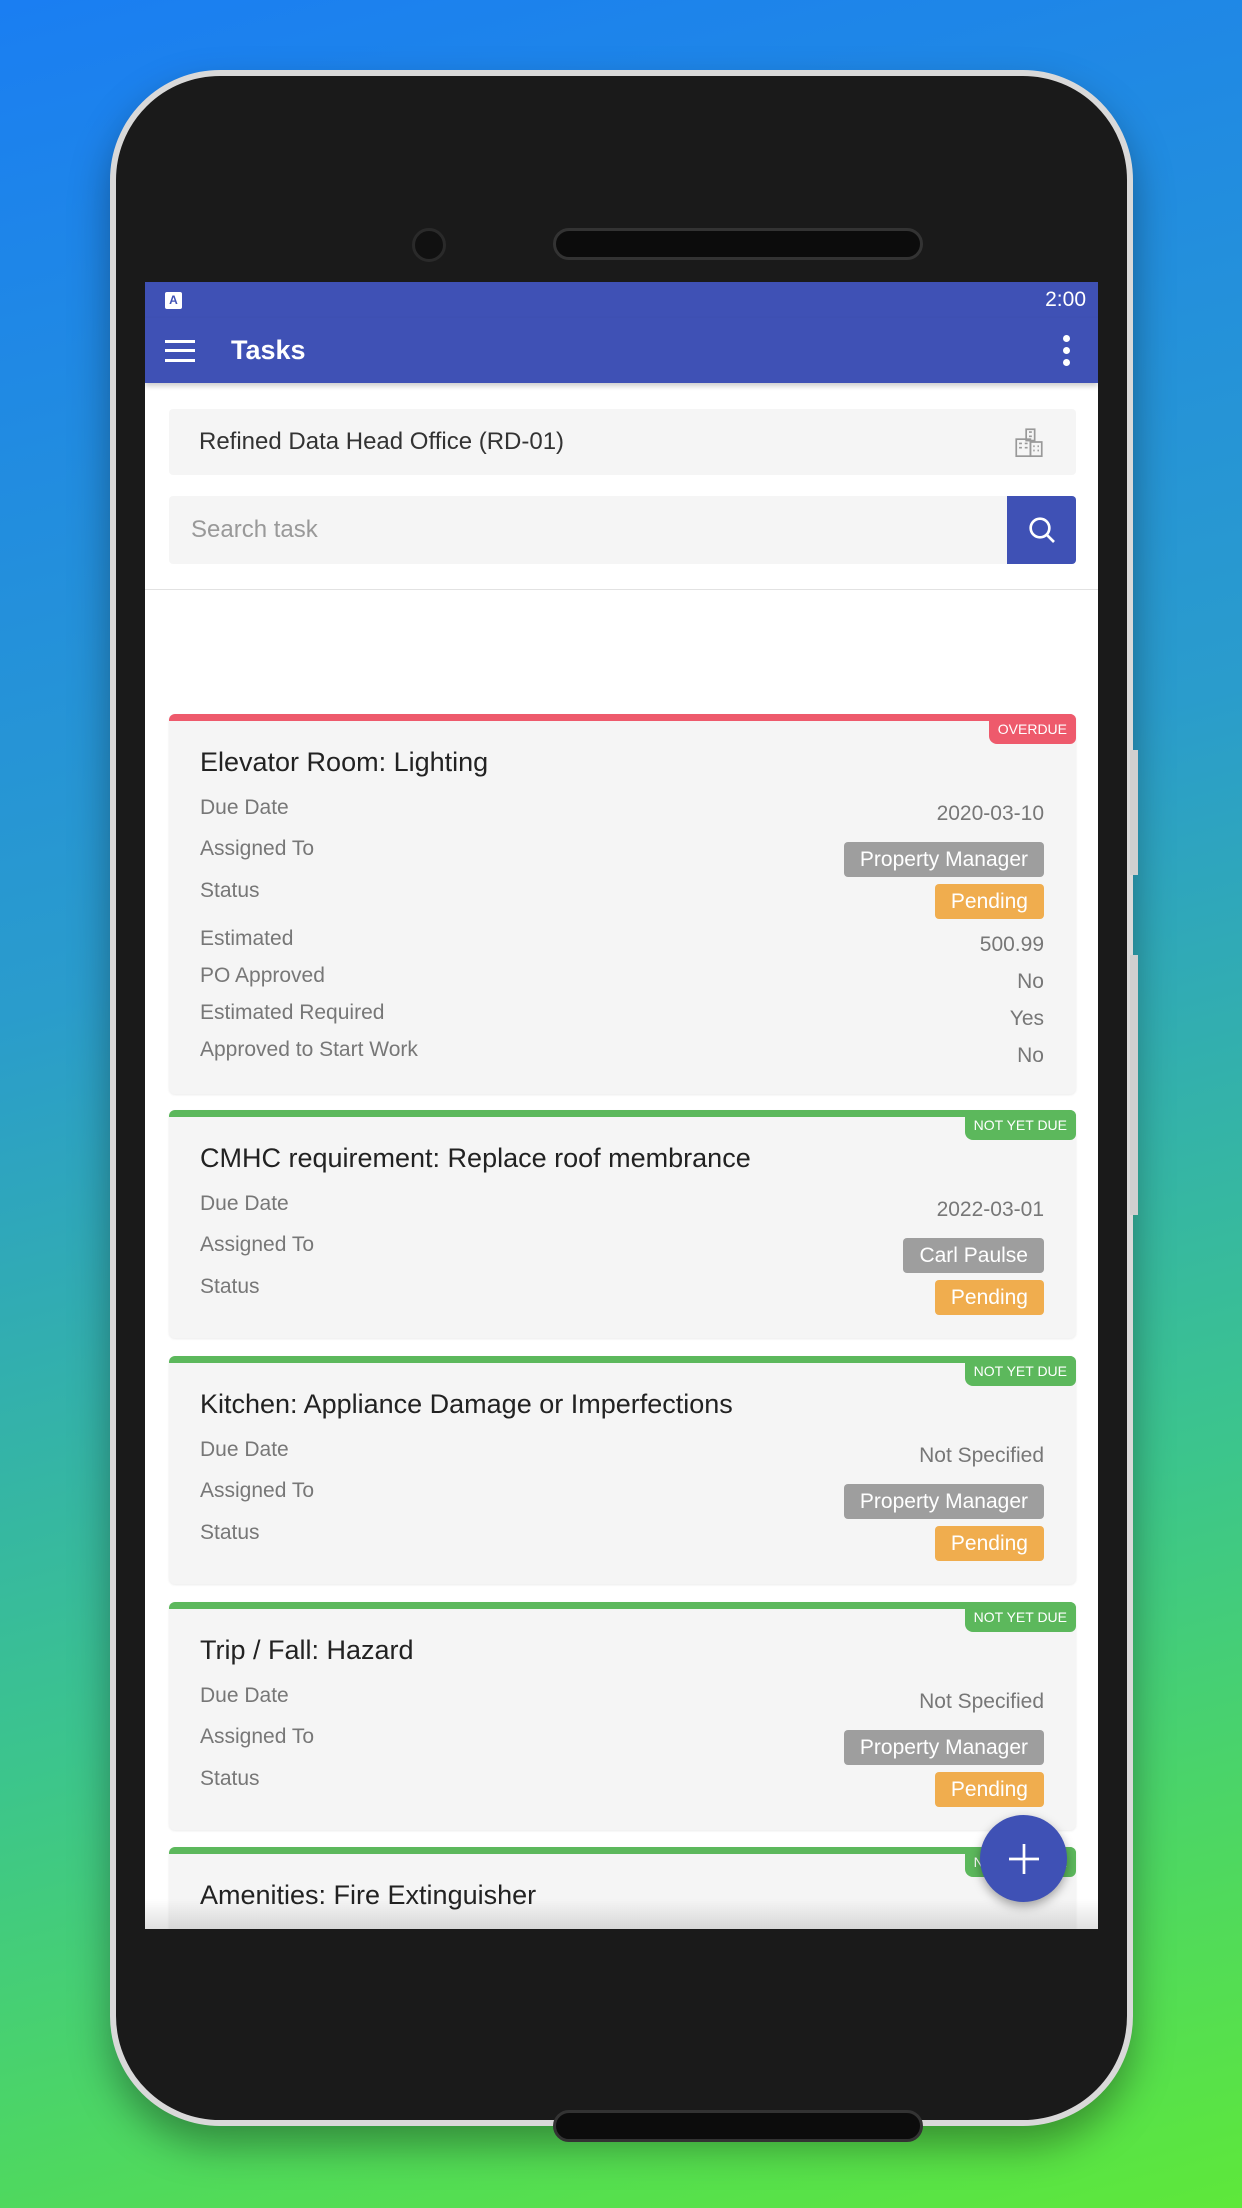 The height and width of the screenshot is (2208, 1242). What do you see at coordinates (309, 1049) in the screenshot?
I see `field-label: Approved to Start Work` at bounding box center [309, 1049].